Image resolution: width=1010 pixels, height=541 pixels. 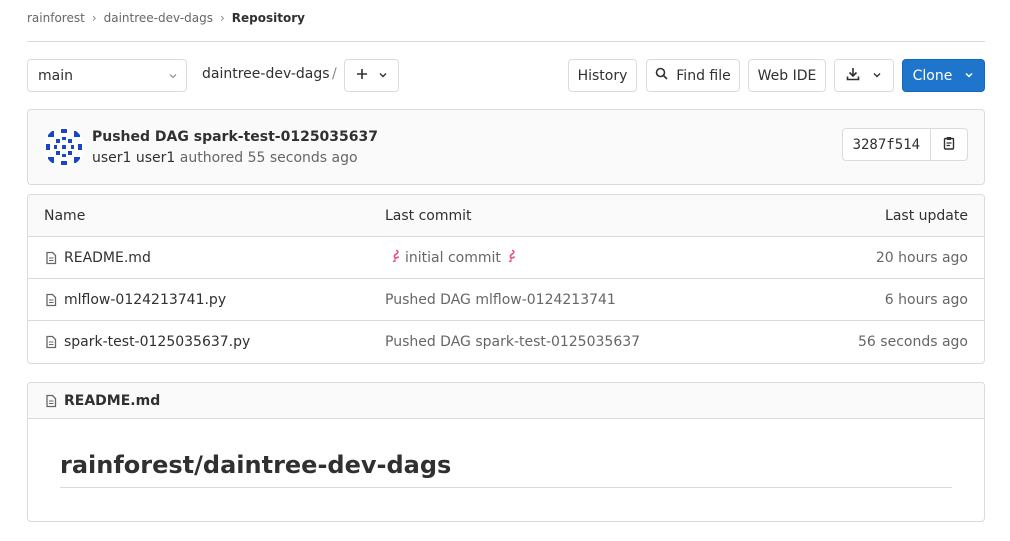 What do you see at coordinates (853, 76) in the screenshot?
I see `download-icon` at bounding box center [853, 76].